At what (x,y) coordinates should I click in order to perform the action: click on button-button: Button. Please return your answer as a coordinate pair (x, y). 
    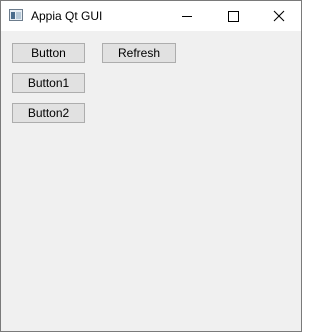
    Looking at the image, I should click on (48, 53).